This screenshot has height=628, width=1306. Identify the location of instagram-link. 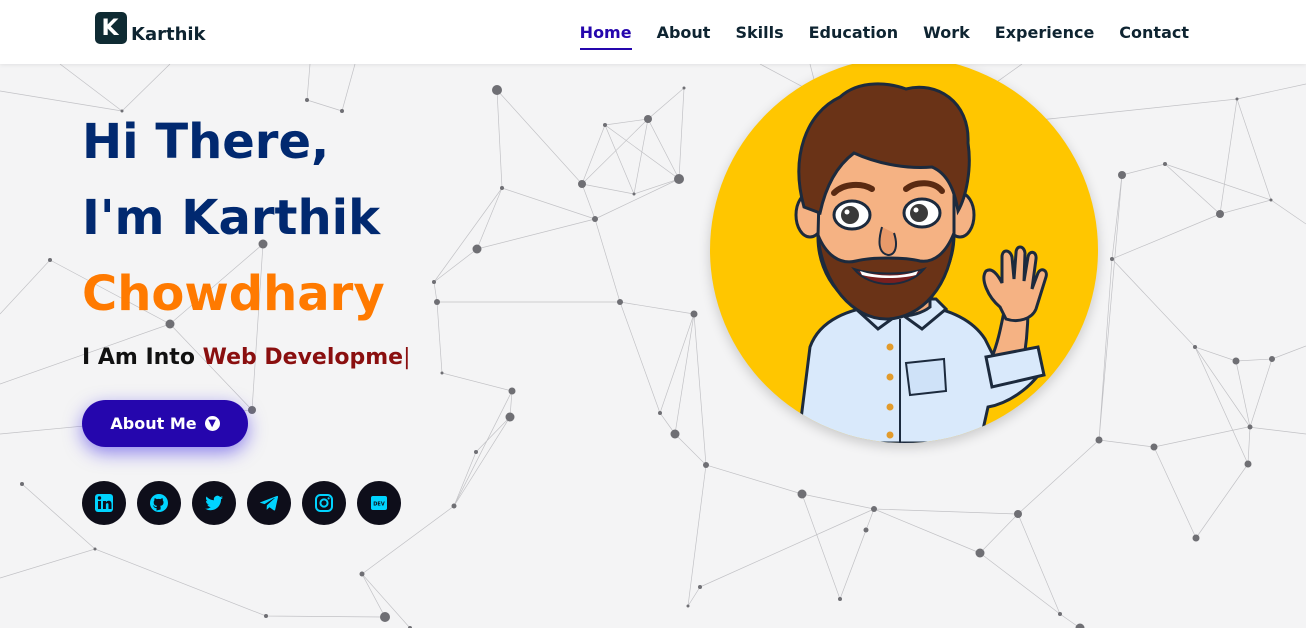
(324, 503).